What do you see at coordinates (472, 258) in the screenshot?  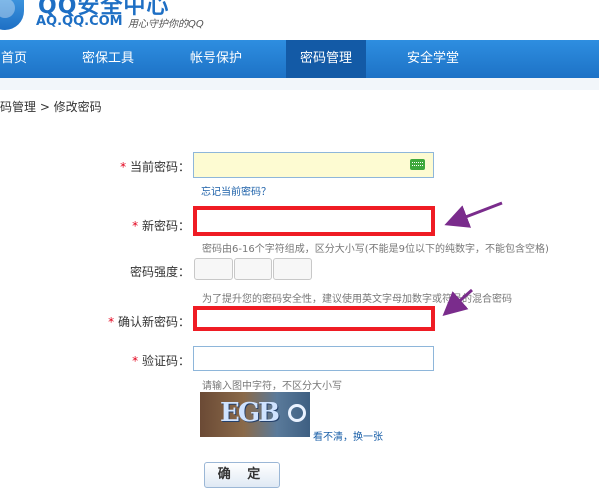 I see `annotation-arrows` at bounding box center [472, 258].